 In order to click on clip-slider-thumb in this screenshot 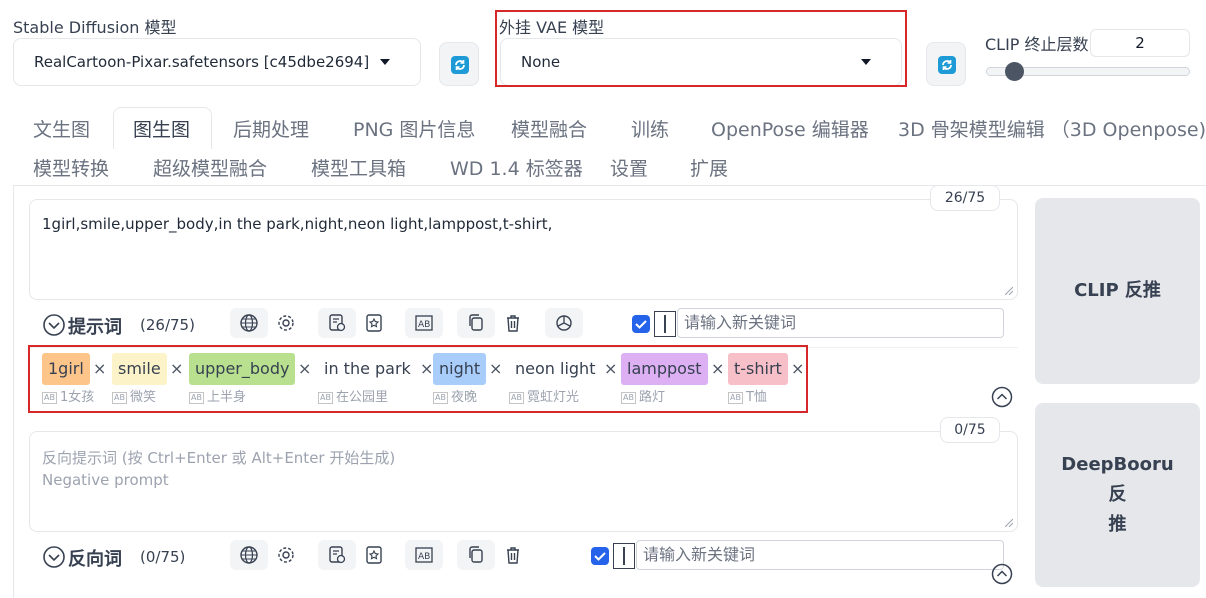, I will do `click(1014, 71)`.